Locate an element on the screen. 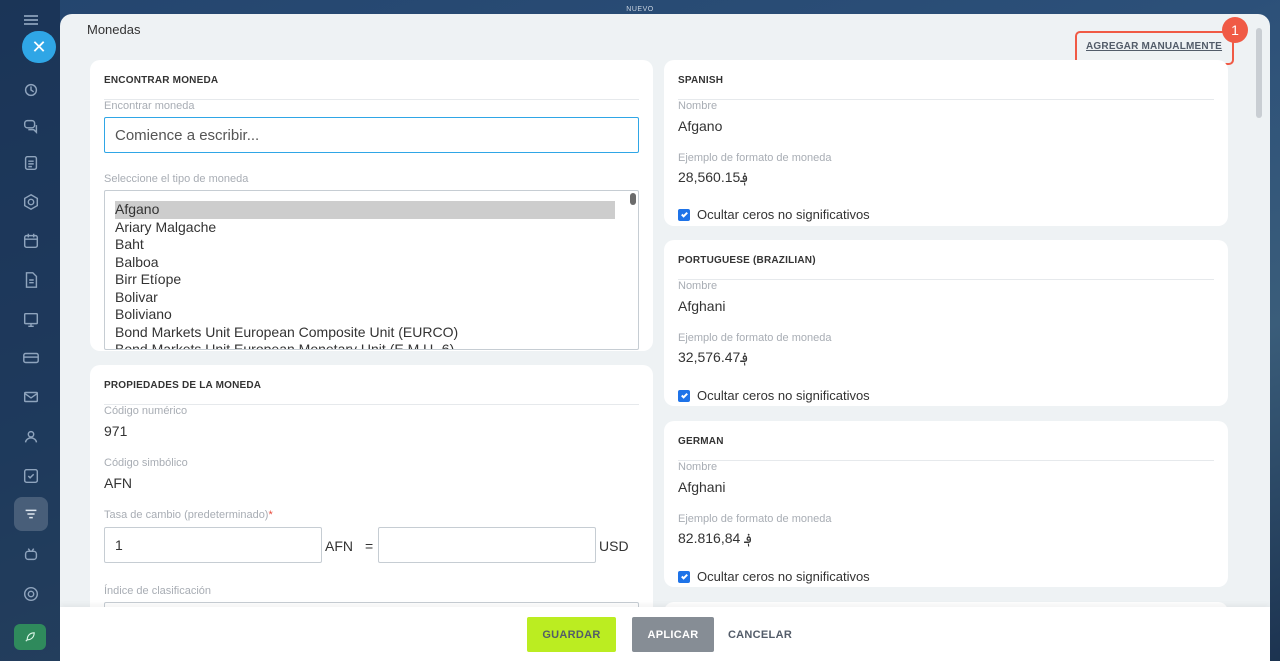 This screenshot has width=1280, height=661. section-title: SPANISH is located at coordinates (701, 80).